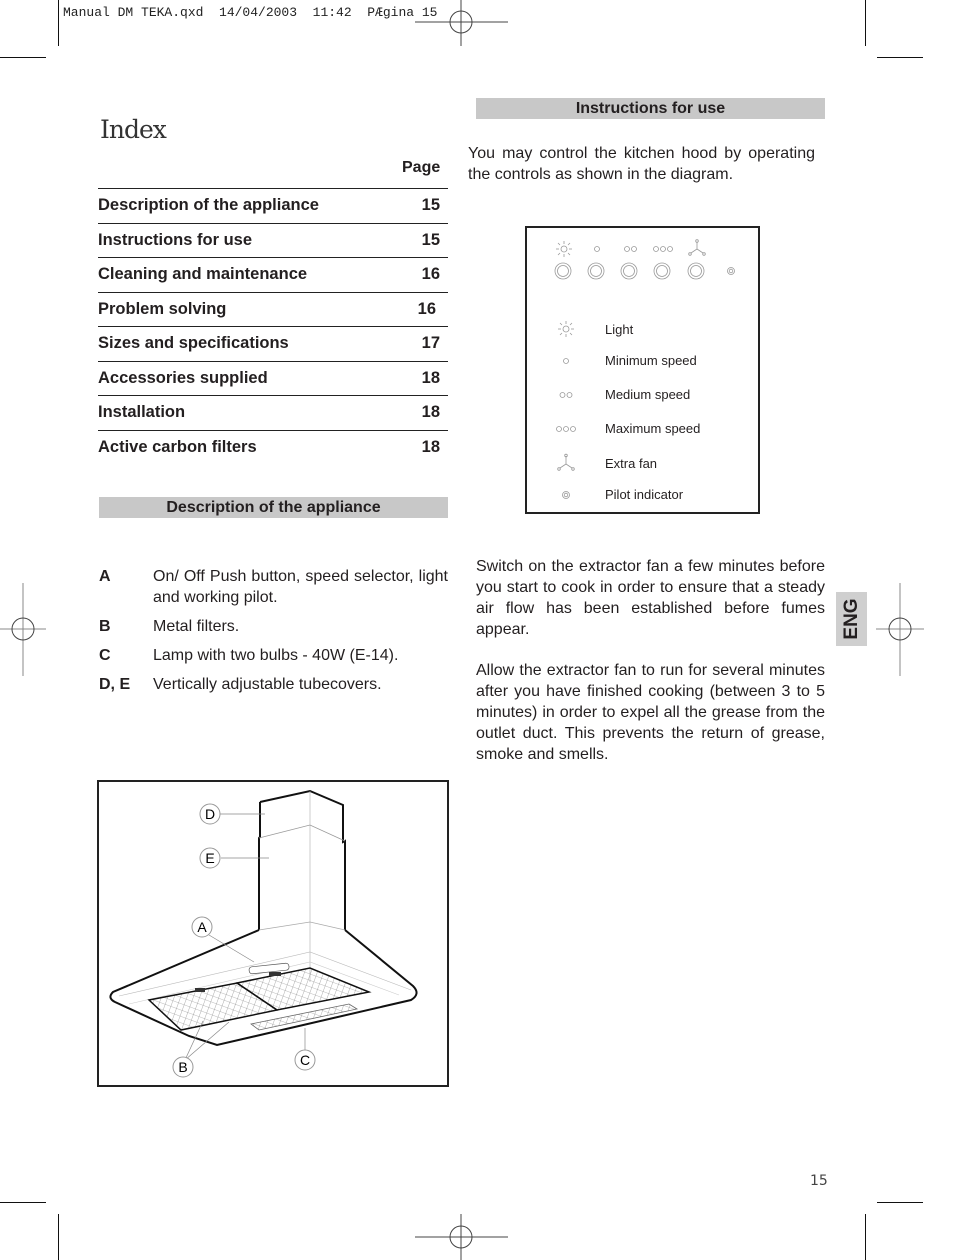 The height and width of the screenshot is (1260, 954). I want to click on hood-diagram: D E A B C, so click(273, 933).